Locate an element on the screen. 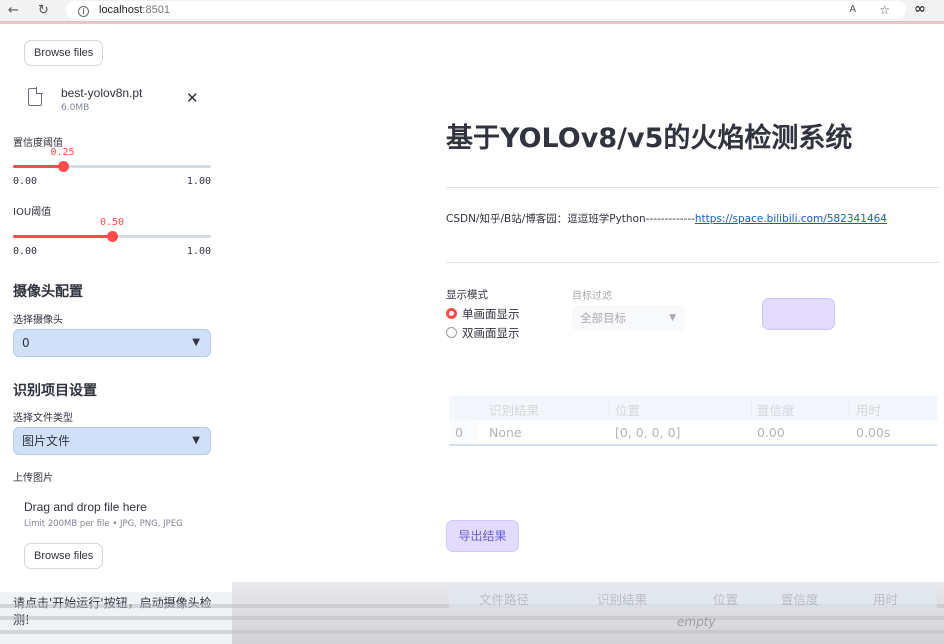  project-settings-heading: 识别项目设置 is located at coordinates (55, 391).